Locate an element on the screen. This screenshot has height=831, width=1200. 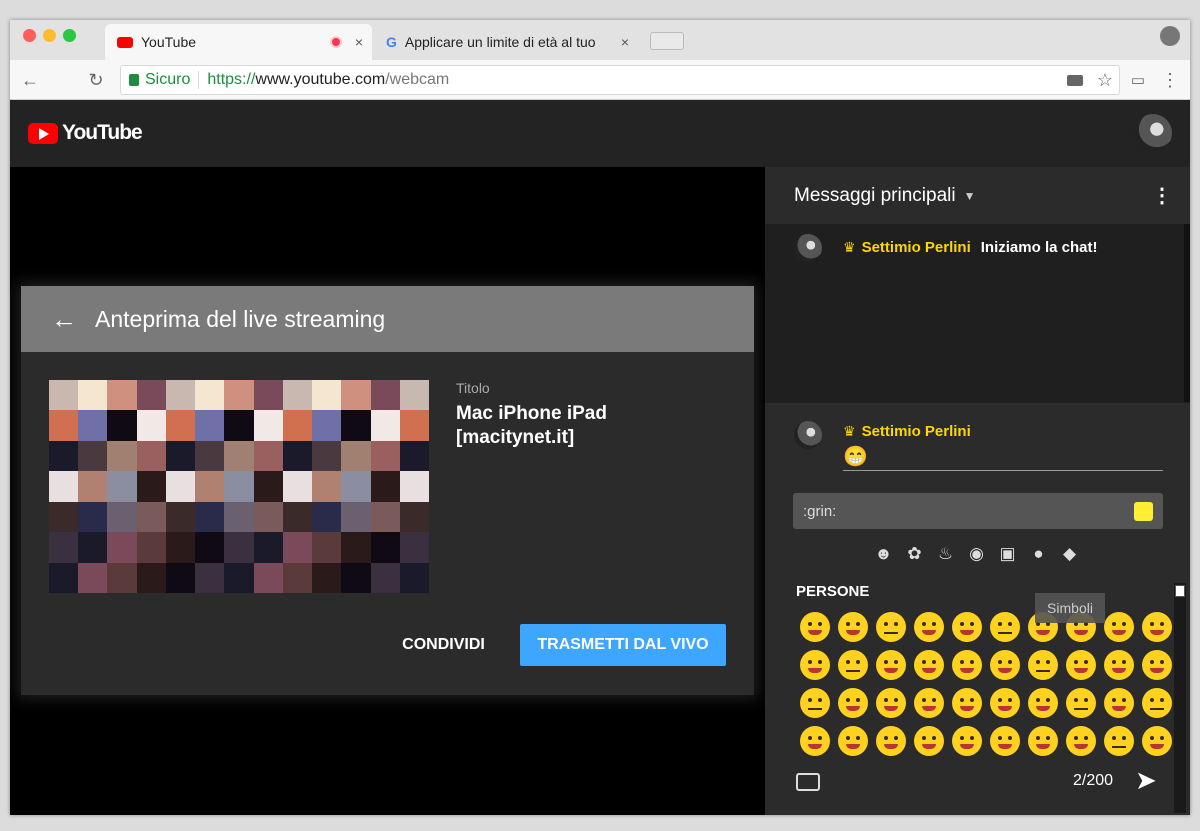
dropdown-caret-icon: ▼ is located at coordinates (970, 196).